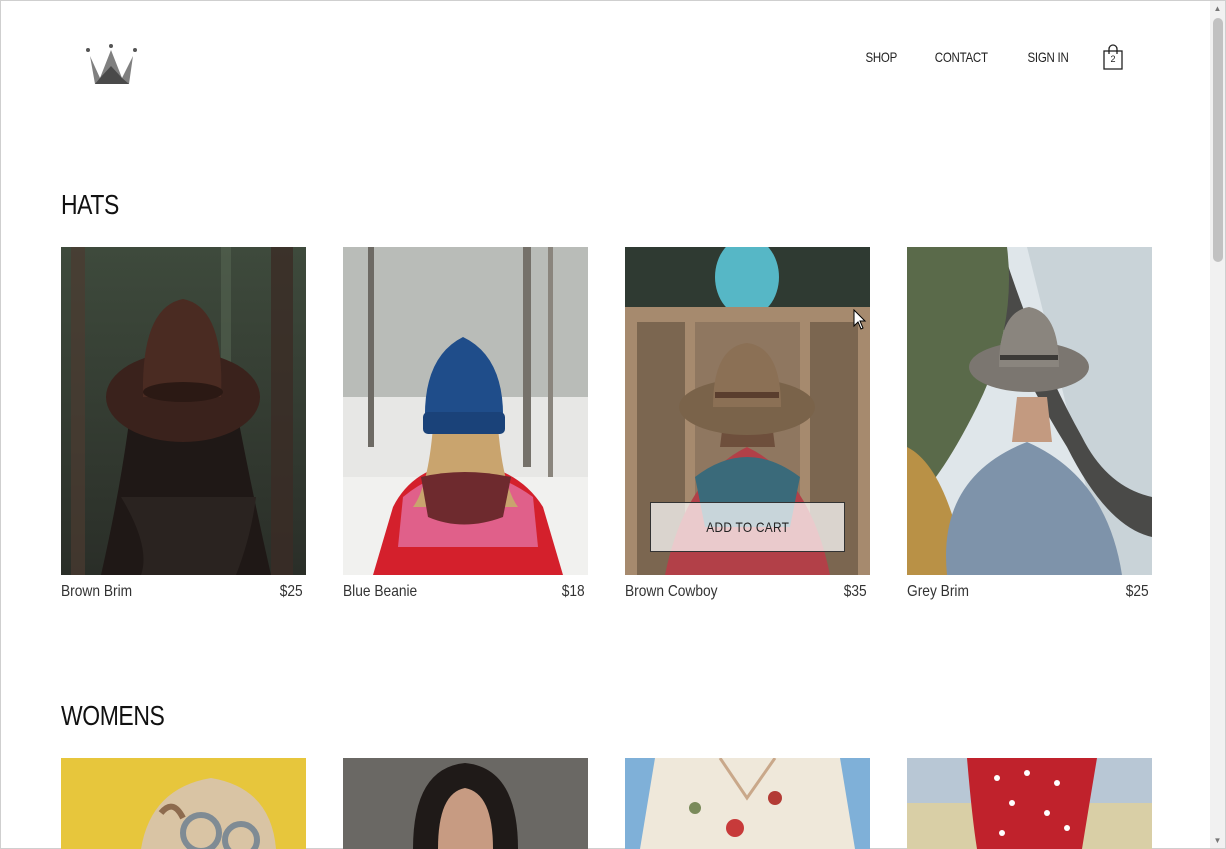 This screenshot has height=849, width=1226. What do you see at coordinates (961, 57) in the screenshot?
I see `nav-contact-link: CONTACT` at bounding box center [961, 57].